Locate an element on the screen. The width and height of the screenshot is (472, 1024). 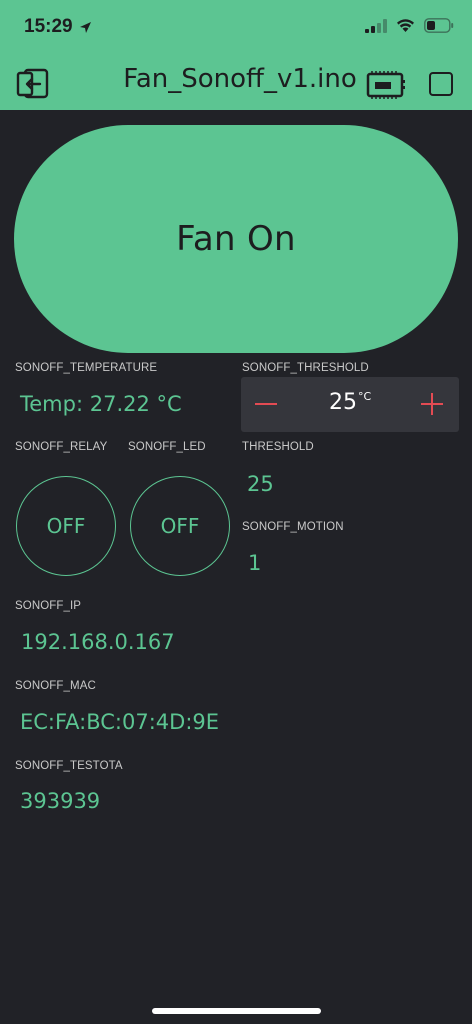
location-arrow-icon is located at coordinates (85, 27).